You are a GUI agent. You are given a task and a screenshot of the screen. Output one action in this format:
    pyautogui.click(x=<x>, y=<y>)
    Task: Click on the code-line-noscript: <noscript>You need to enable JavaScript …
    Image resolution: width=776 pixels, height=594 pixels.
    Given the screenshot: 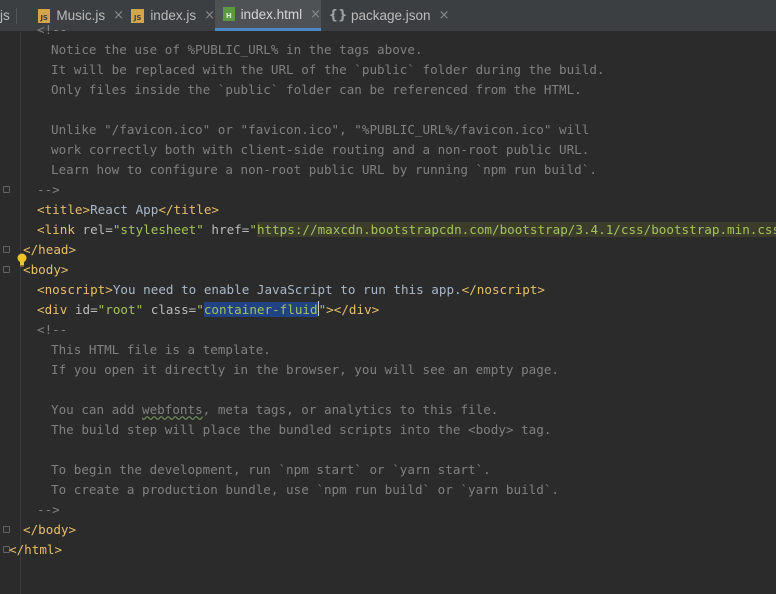 What is the action you would take?
    pyautogui.click(x=291, y=289)
    